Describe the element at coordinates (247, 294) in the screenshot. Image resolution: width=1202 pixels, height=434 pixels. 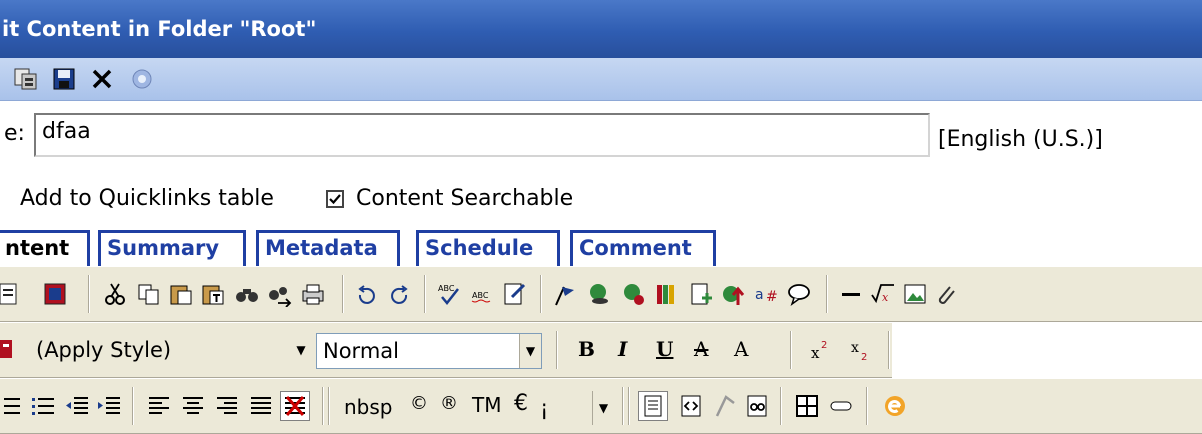
I see `find-icon` at that location.